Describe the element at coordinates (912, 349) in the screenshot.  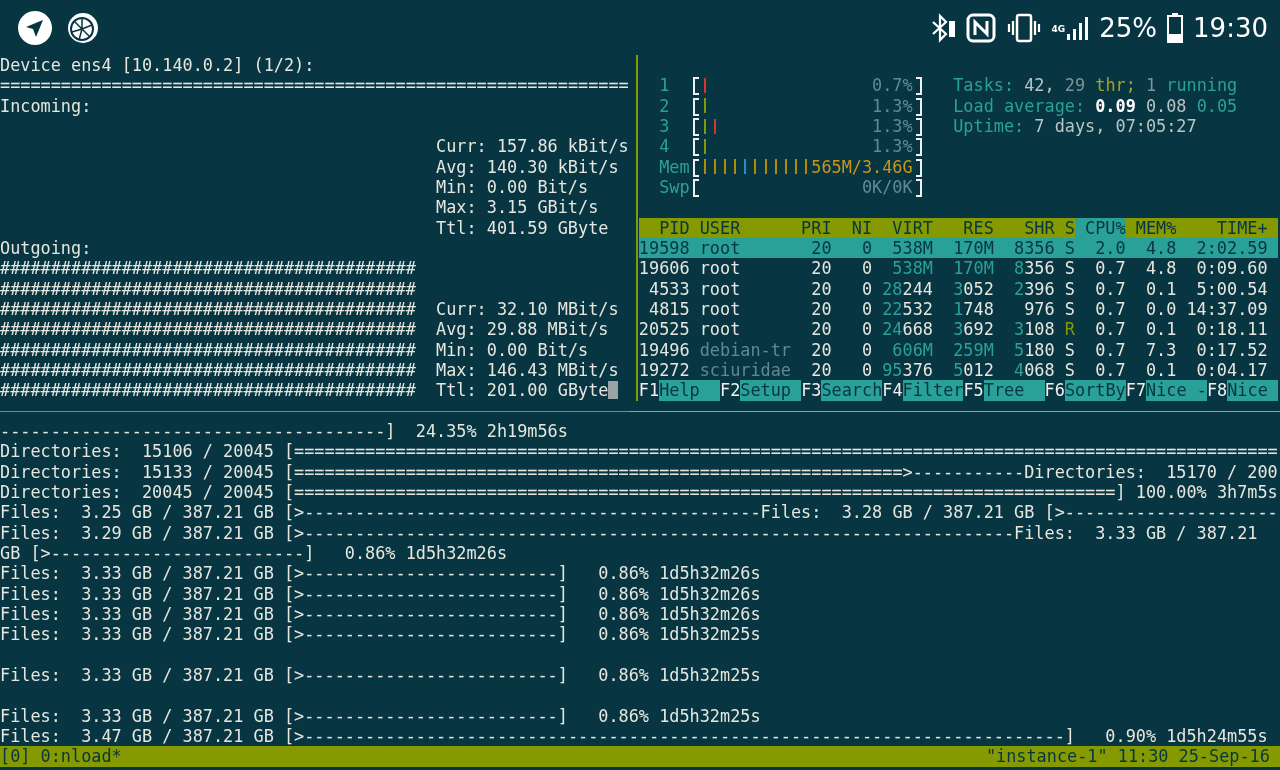
I see `table-cell-text: 606M` at that location.